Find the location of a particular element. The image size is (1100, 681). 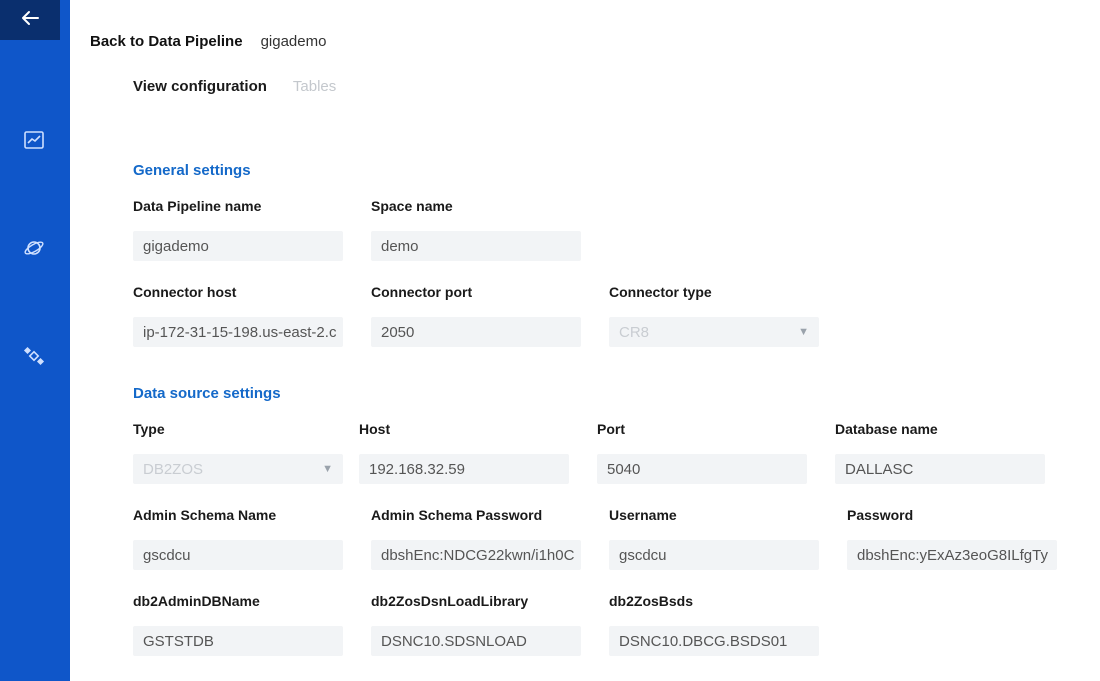

field-port: Port 5040 is located at coordinates (702, 452).